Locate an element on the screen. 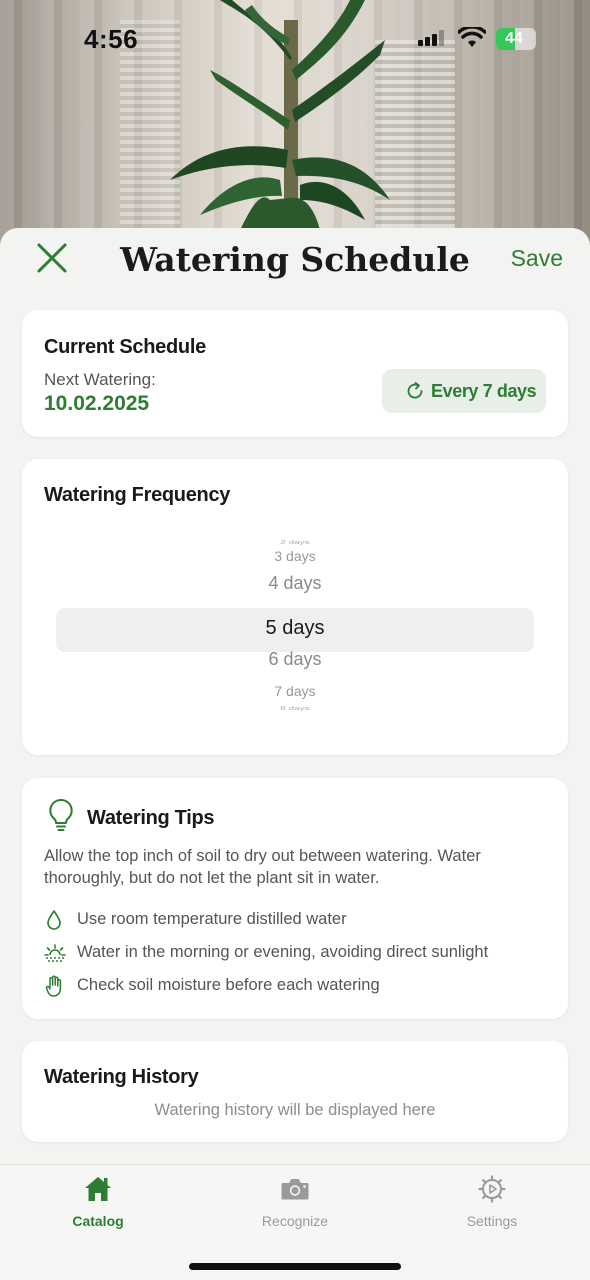 The image size is (590, 1280). gear-icon is located at coordinates (492, 1189).